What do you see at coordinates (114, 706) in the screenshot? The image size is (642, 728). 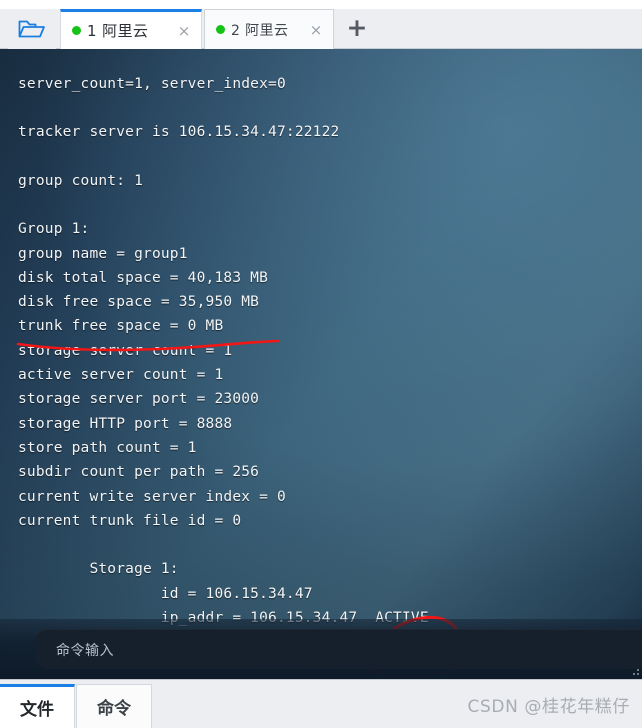 I see `bottom-tab-commands: 命令` at bounding box center [114, 706].